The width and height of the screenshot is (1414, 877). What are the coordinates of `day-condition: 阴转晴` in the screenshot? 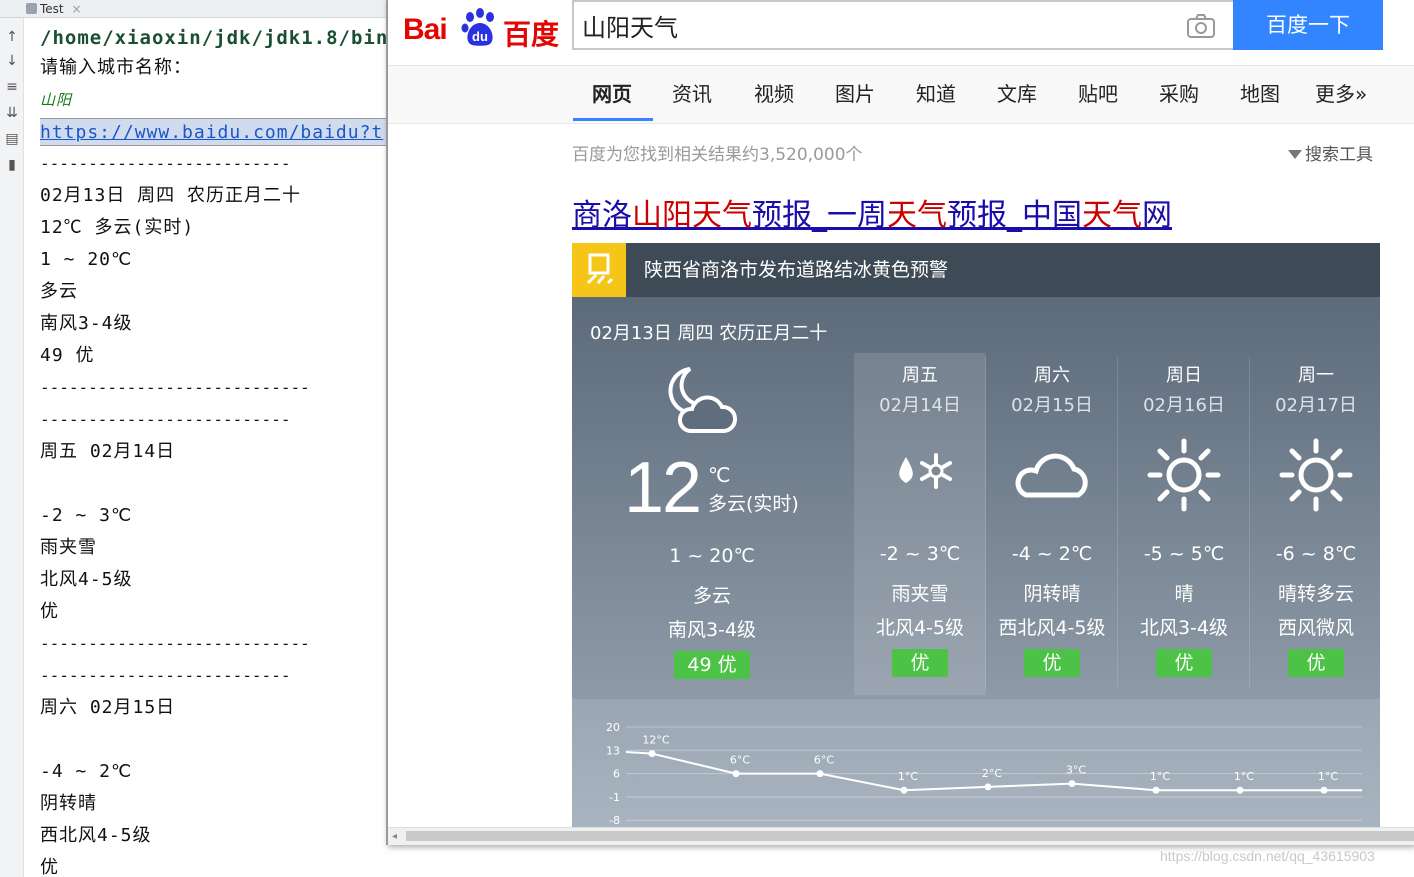 It's located at (1052, 594).